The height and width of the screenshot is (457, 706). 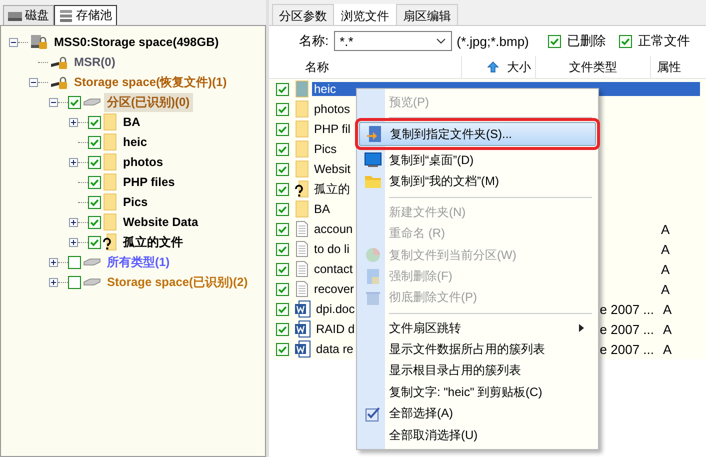 I want to click on tree-item: MSS0:Storage space(498GB), so click(x=136, y=42).